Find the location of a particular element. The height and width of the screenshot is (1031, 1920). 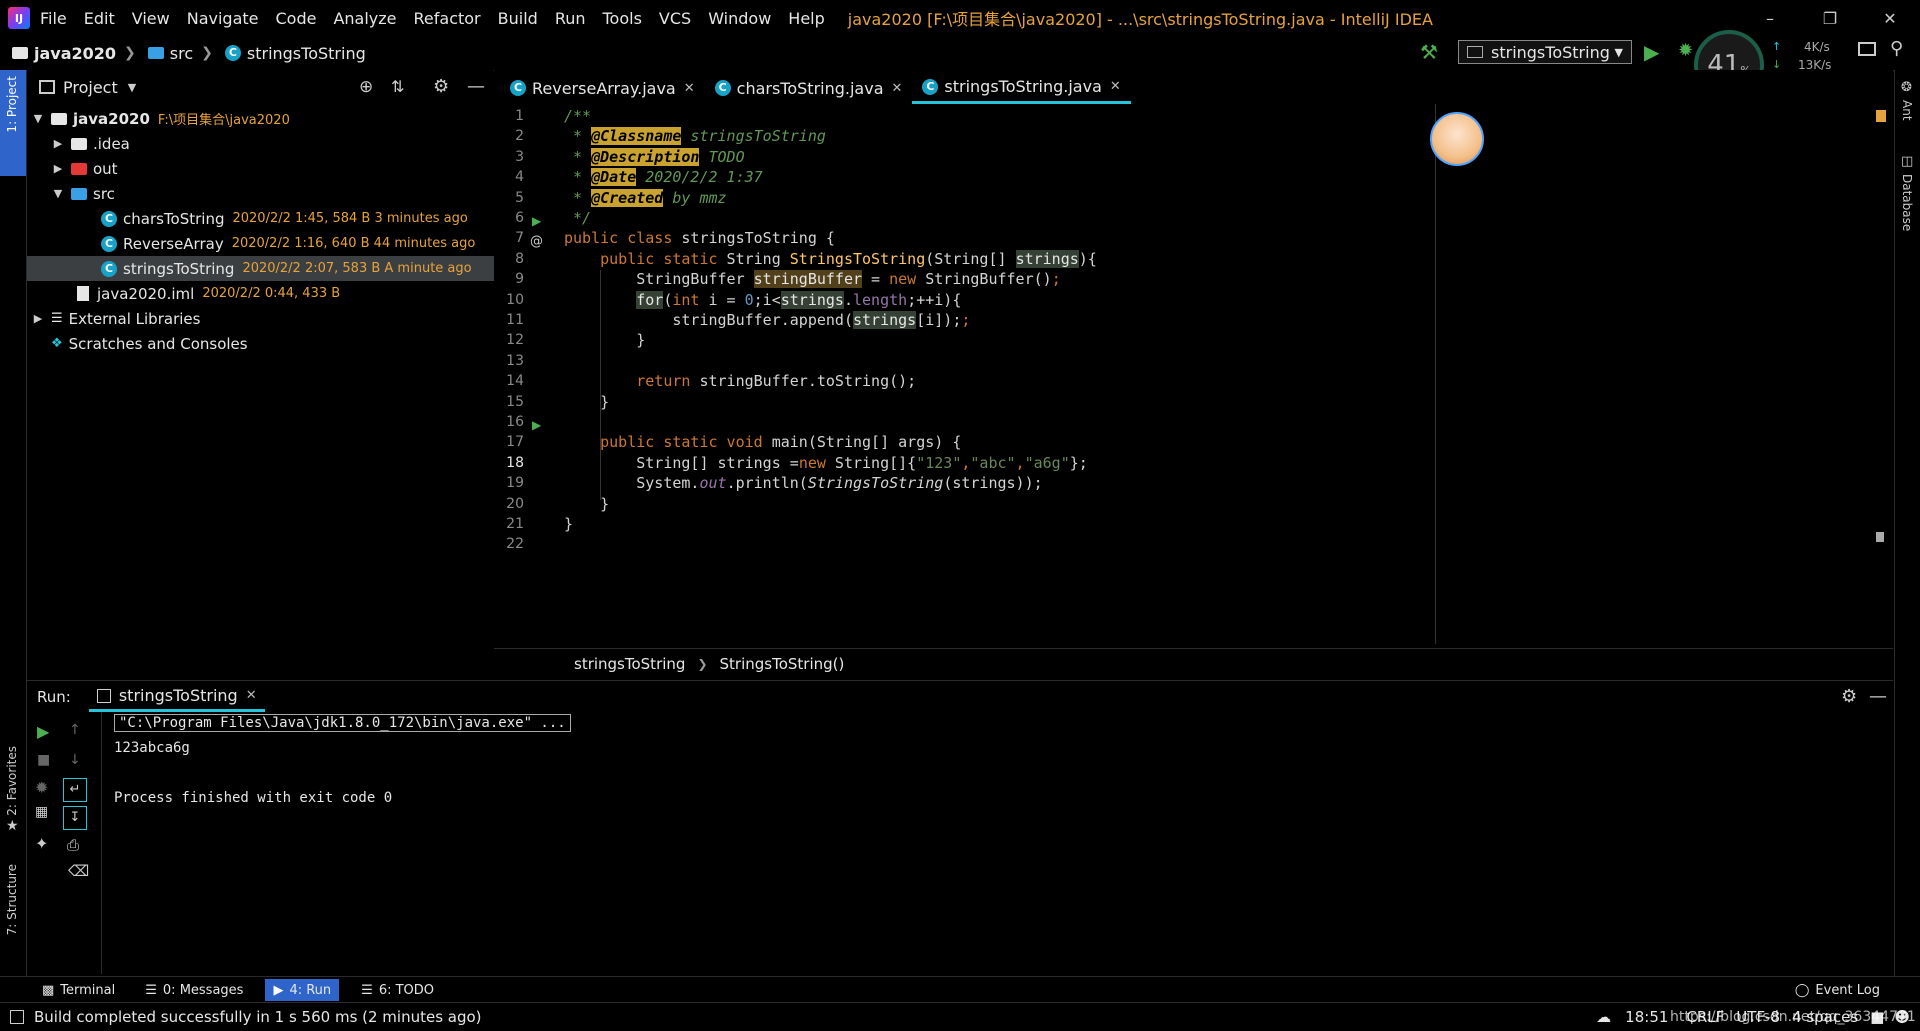

tab-charstostring: CcharsToString.java ✕ is located at coordinates (809, 88).